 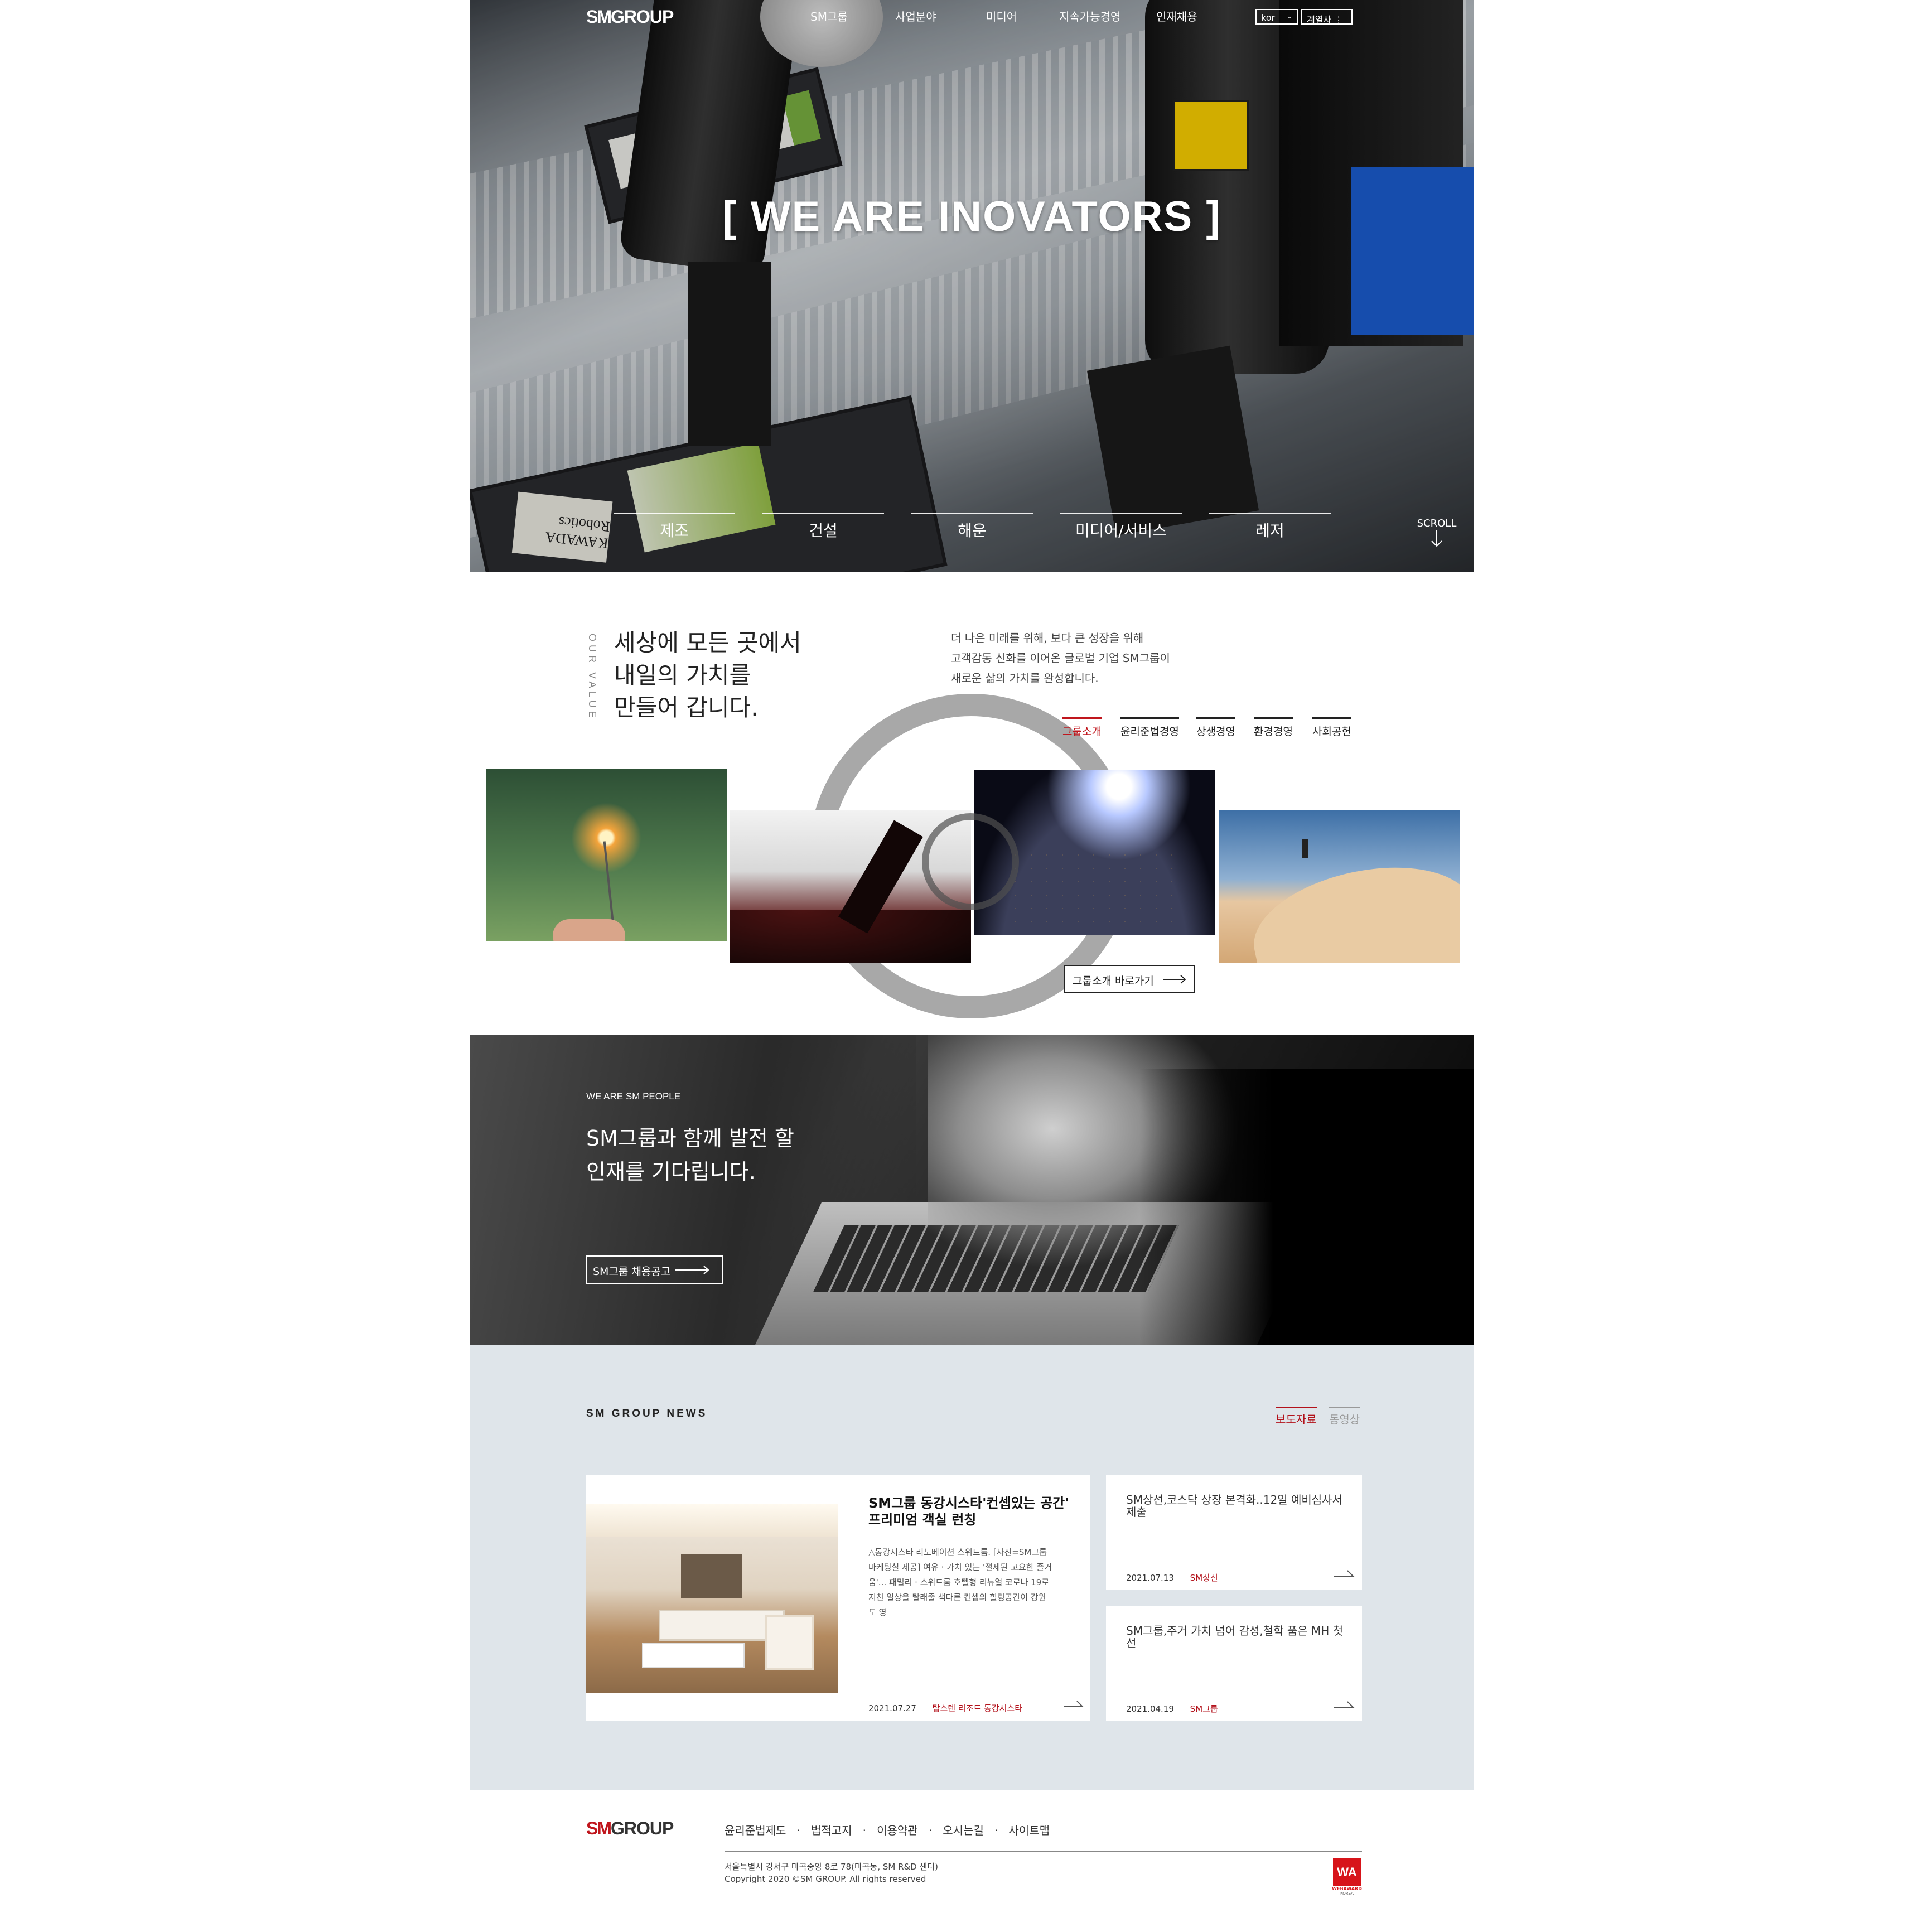 I want to click on value-heading-line: 내일의 가치를, so click(x=682, y=675).